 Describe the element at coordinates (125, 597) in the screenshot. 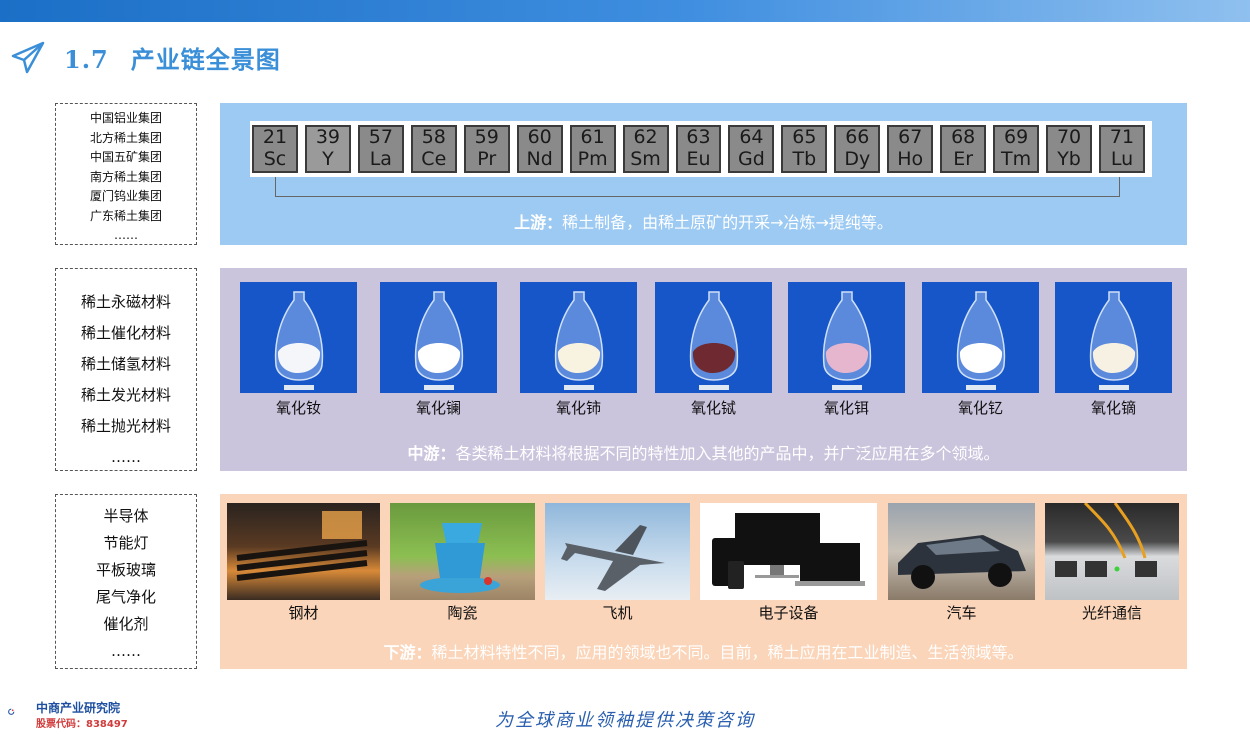

I see `list-item: 尾气净化` at that location.